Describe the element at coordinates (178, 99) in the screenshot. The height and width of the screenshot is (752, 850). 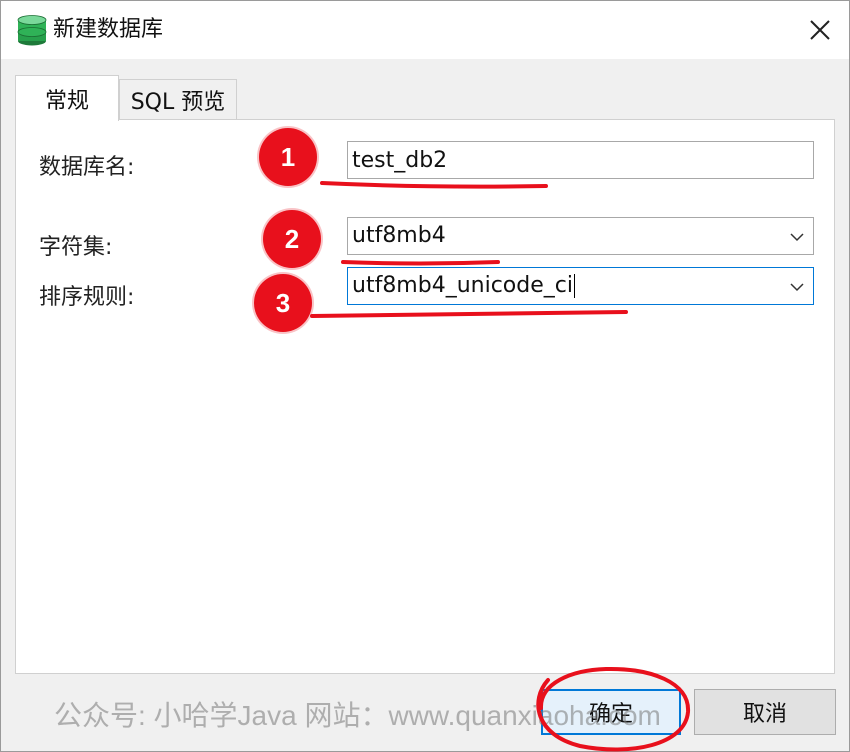
I see `tab-sql-preview: SQL 预览` at that location.